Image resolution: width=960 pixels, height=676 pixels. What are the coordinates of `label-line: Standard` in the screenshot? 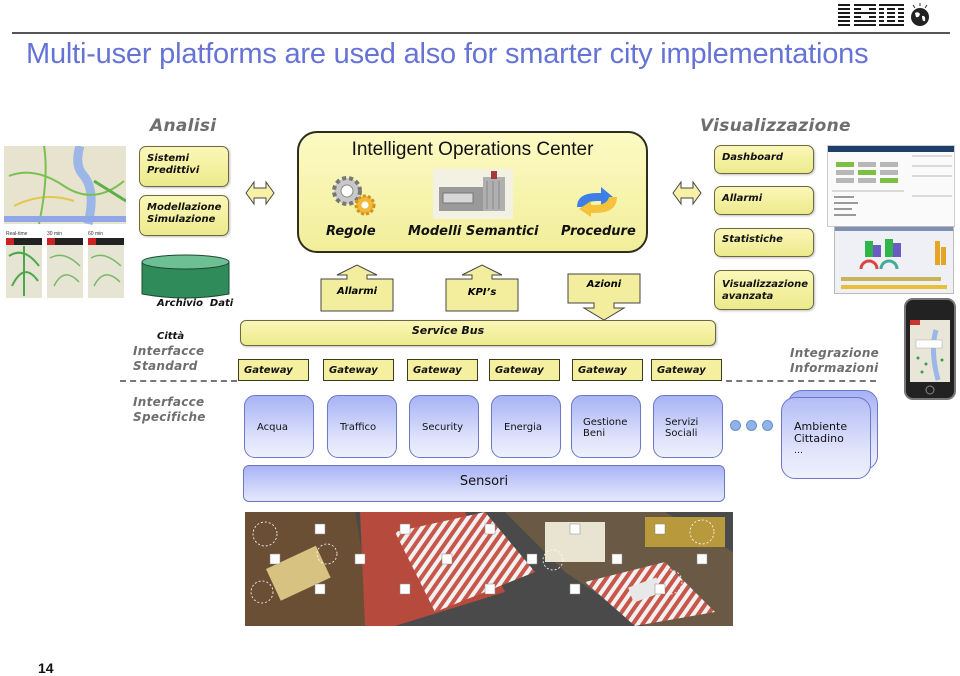 It's located at (165, 366).